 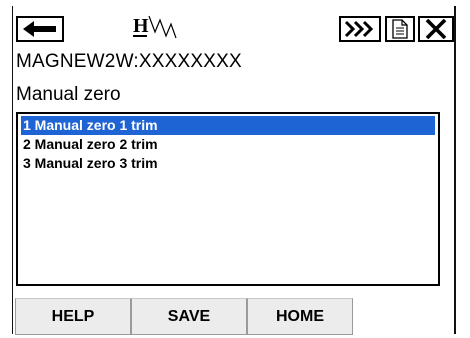 What do you see at coordinates (228, 125) in the screenshot?
I see `menu-item-manual-zero-1-trim: 1 Manual zero 1 trim` at bounding box center [228, 125].